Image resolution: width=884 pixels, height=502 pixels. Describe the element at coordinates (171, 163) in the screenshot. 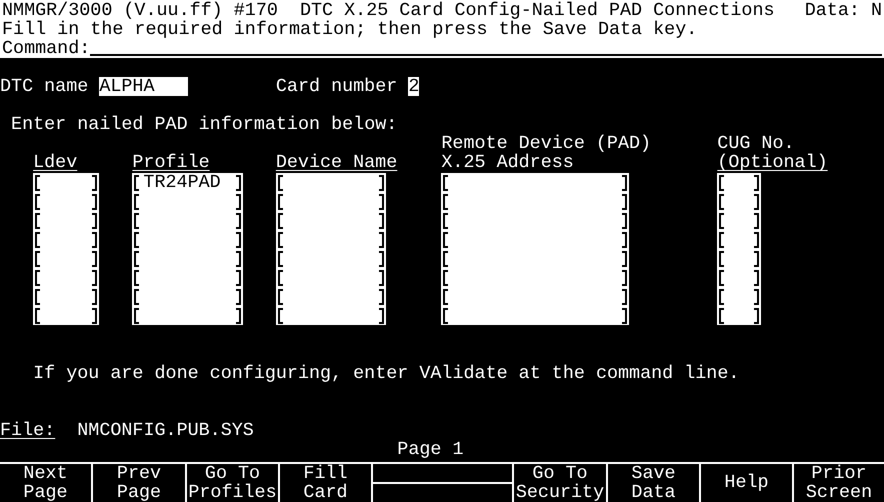

I see `column-heading: Profile` at that location.